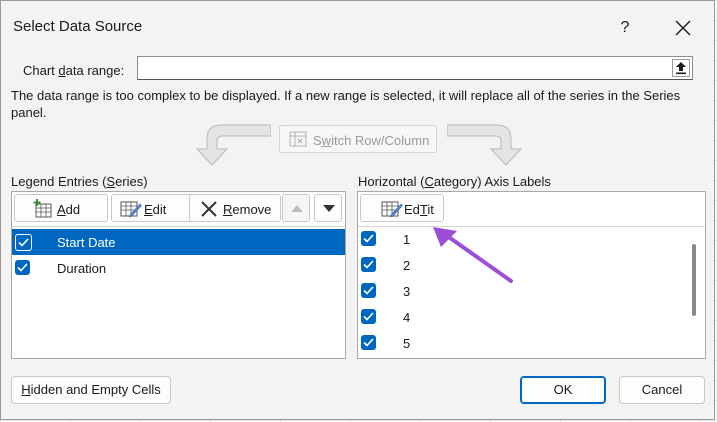 The image size is (717, 422). I want to click on edit-axis-labels-button: EdTit, so click(402, 208).